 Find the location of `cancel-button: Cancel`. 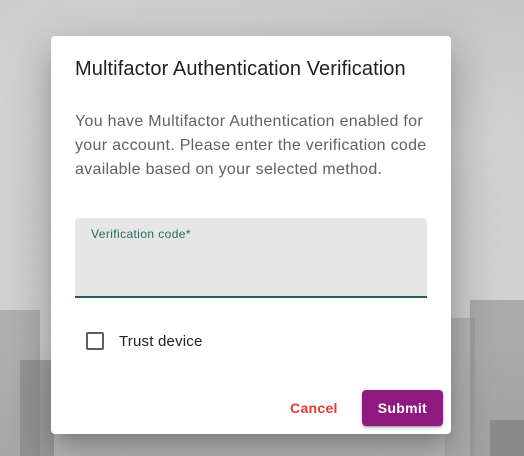

cancel-button: Cancel is located at coordinates (314, 408).